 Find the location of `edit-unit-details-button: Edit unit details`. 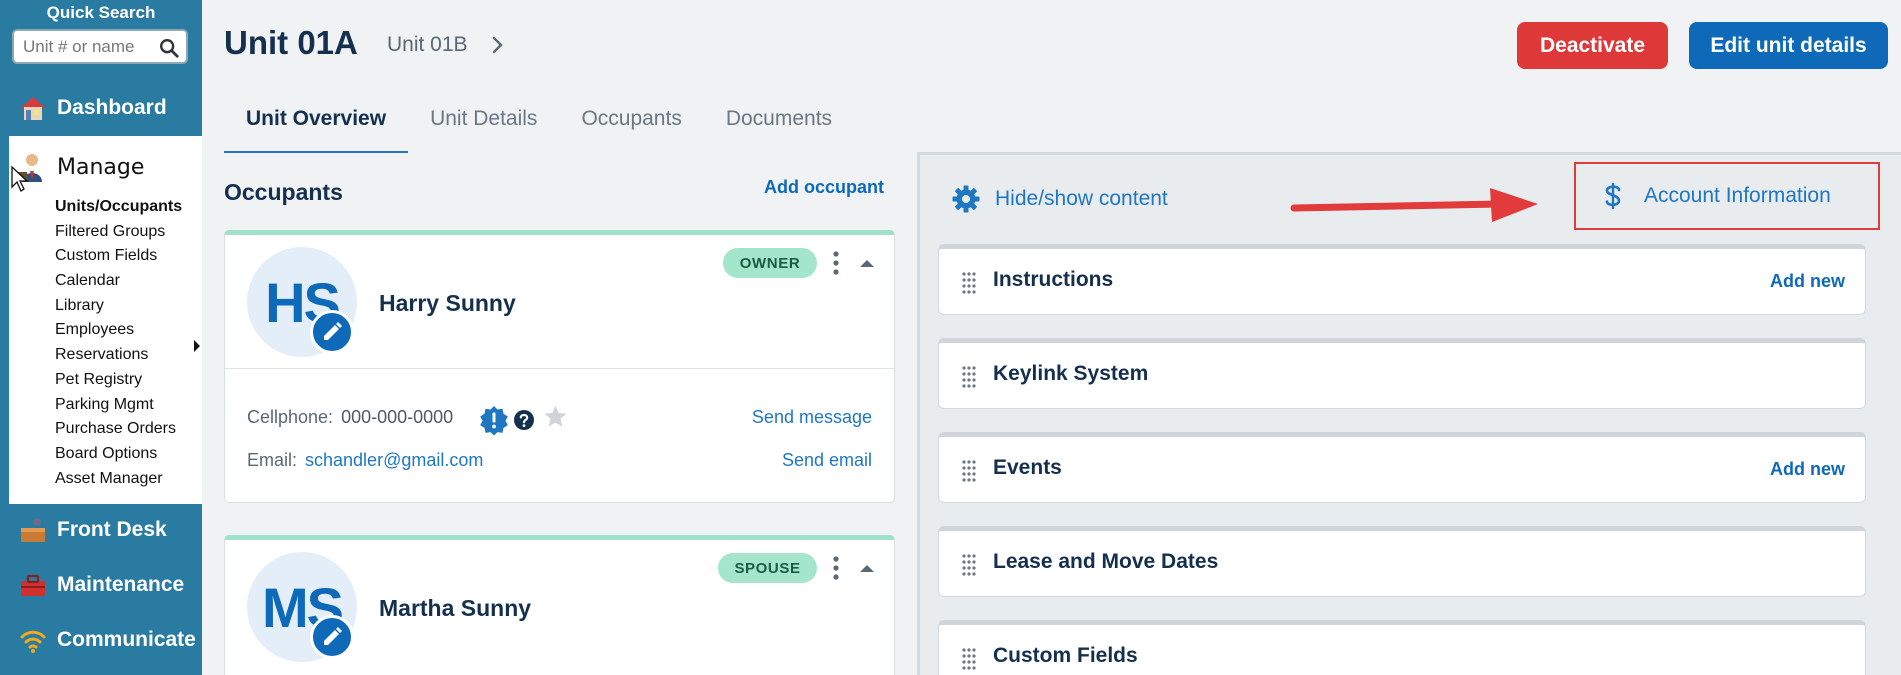

edit-unit-details-button: Edit unit details is located at coordinates (1788, 45).